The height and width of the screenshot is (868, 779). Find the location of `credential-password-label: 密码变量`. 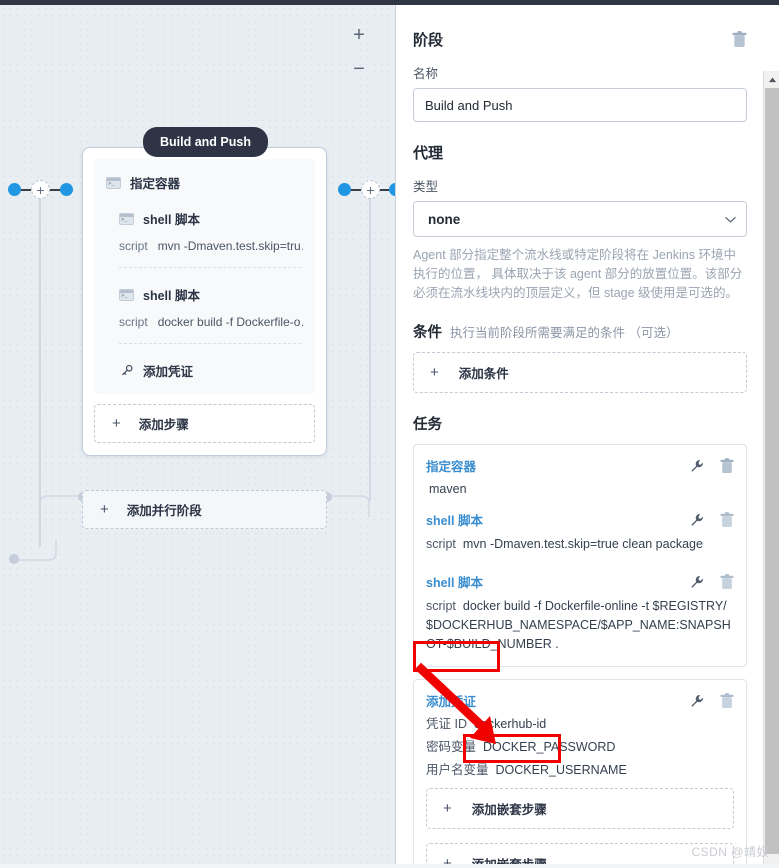

credential-password-label: 密码变量 is located at coordinates (451, 747).